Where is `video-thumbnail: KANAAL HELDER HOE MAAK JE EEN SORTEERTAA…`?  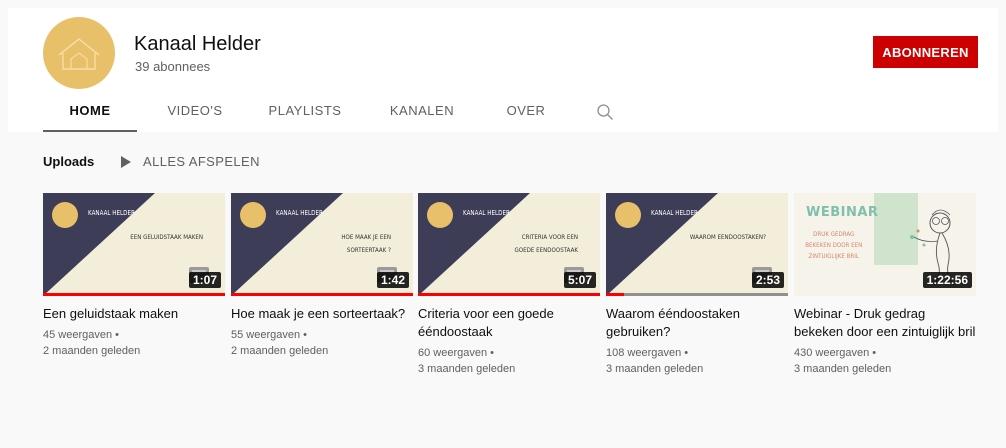
video-thumbnail: KANAAL HELDER HOE MAAK JE EEN SORTEERTAA… is located at coordinates (322, 244).